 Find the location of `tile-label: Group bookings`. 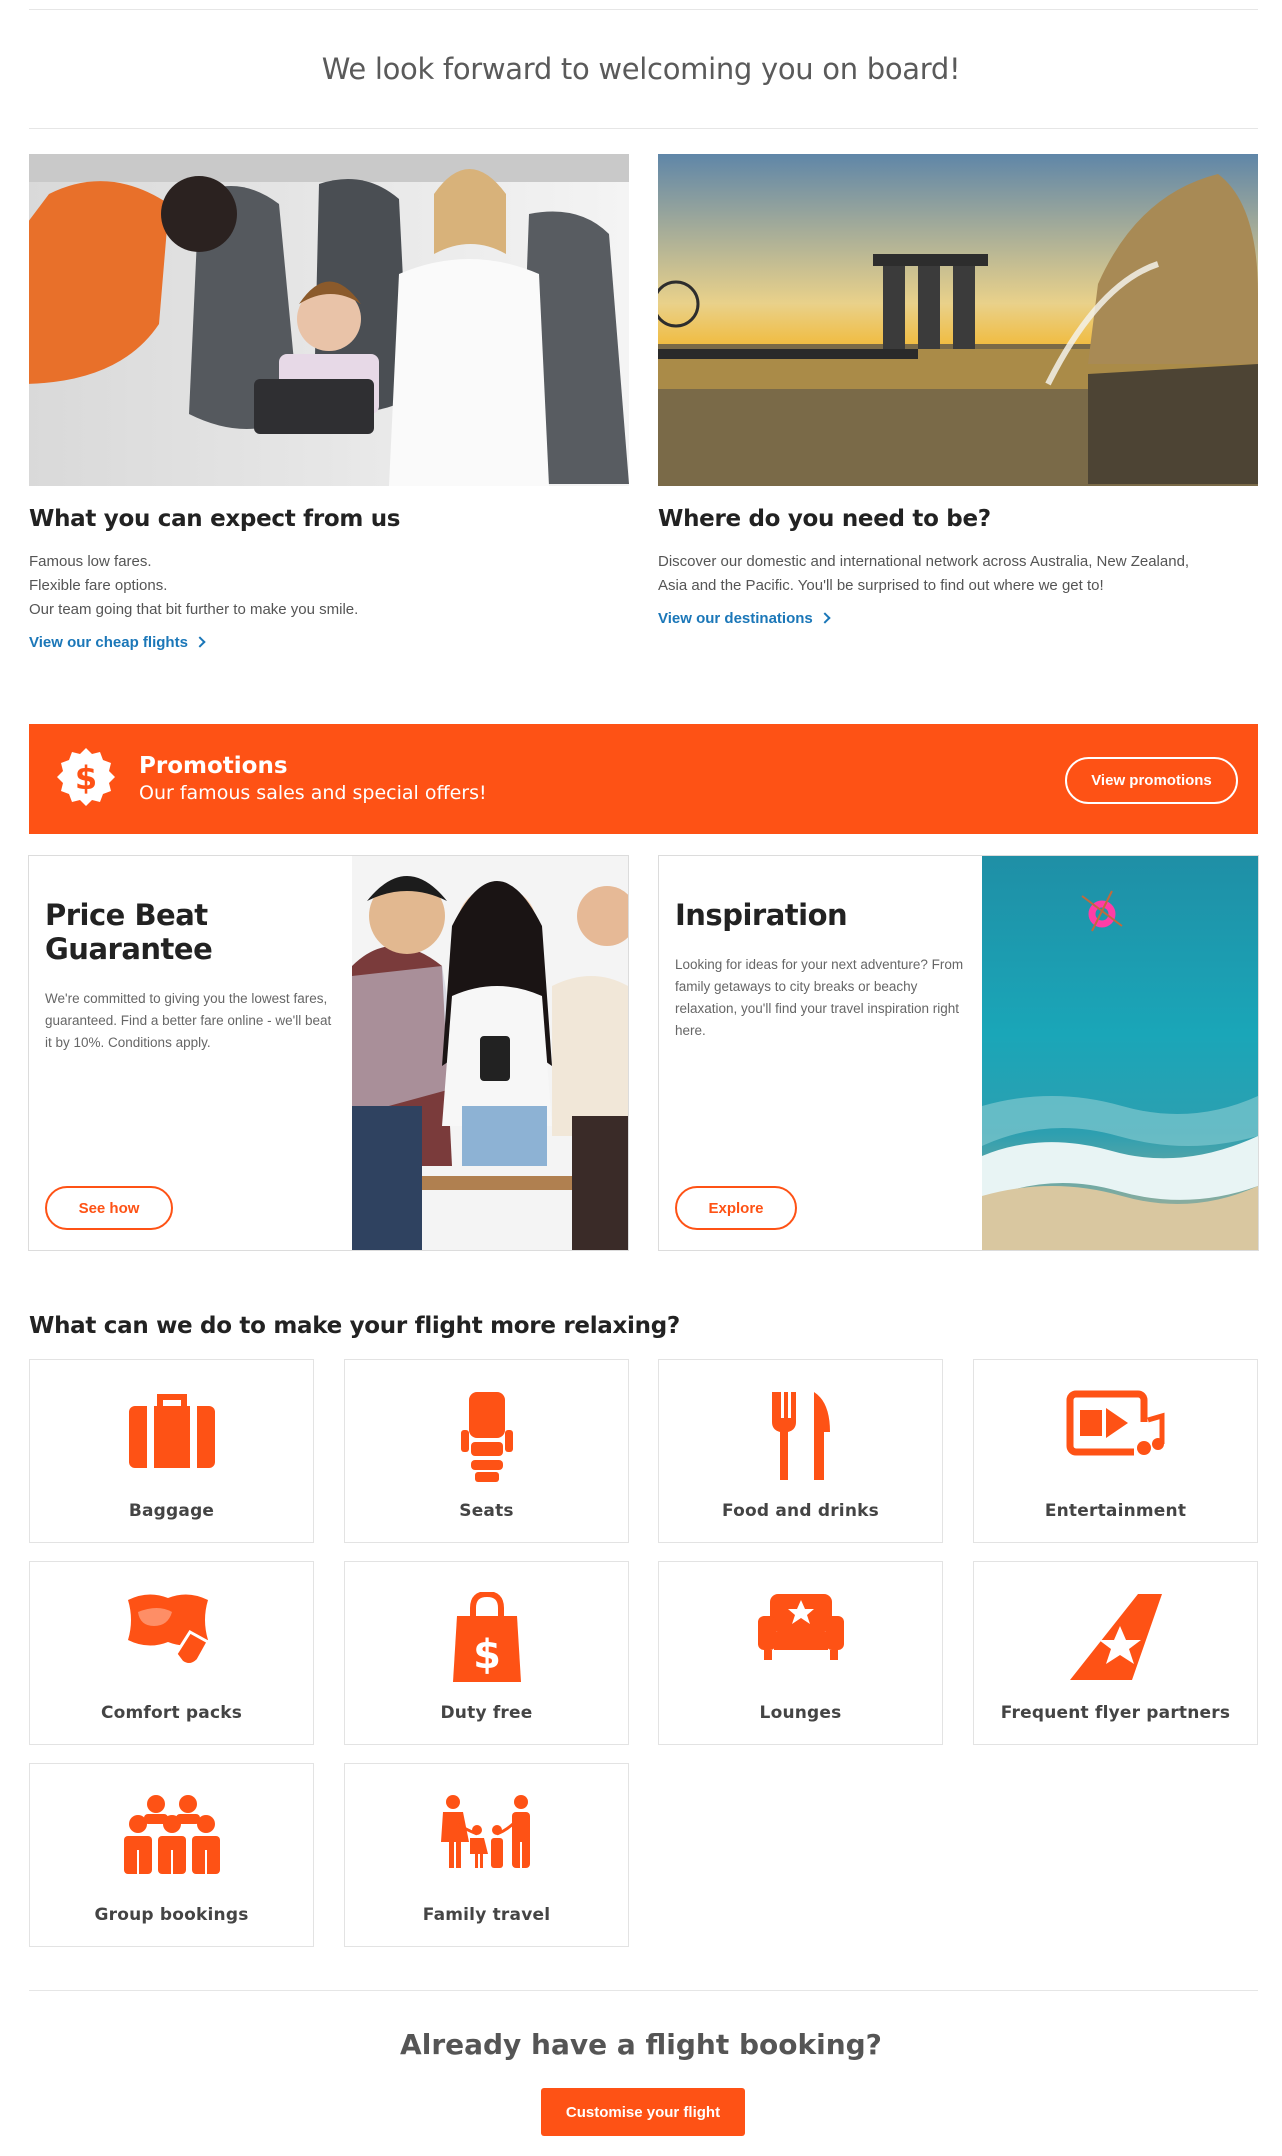

tile-label: Group bookings is located at coordinates (171, 1915).